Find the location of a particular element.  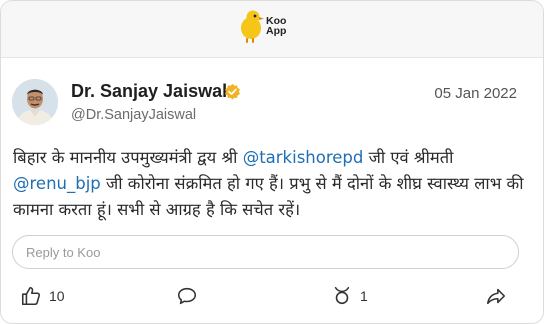

koo-app-logo: Koo App is located at coordinates (269, 27).